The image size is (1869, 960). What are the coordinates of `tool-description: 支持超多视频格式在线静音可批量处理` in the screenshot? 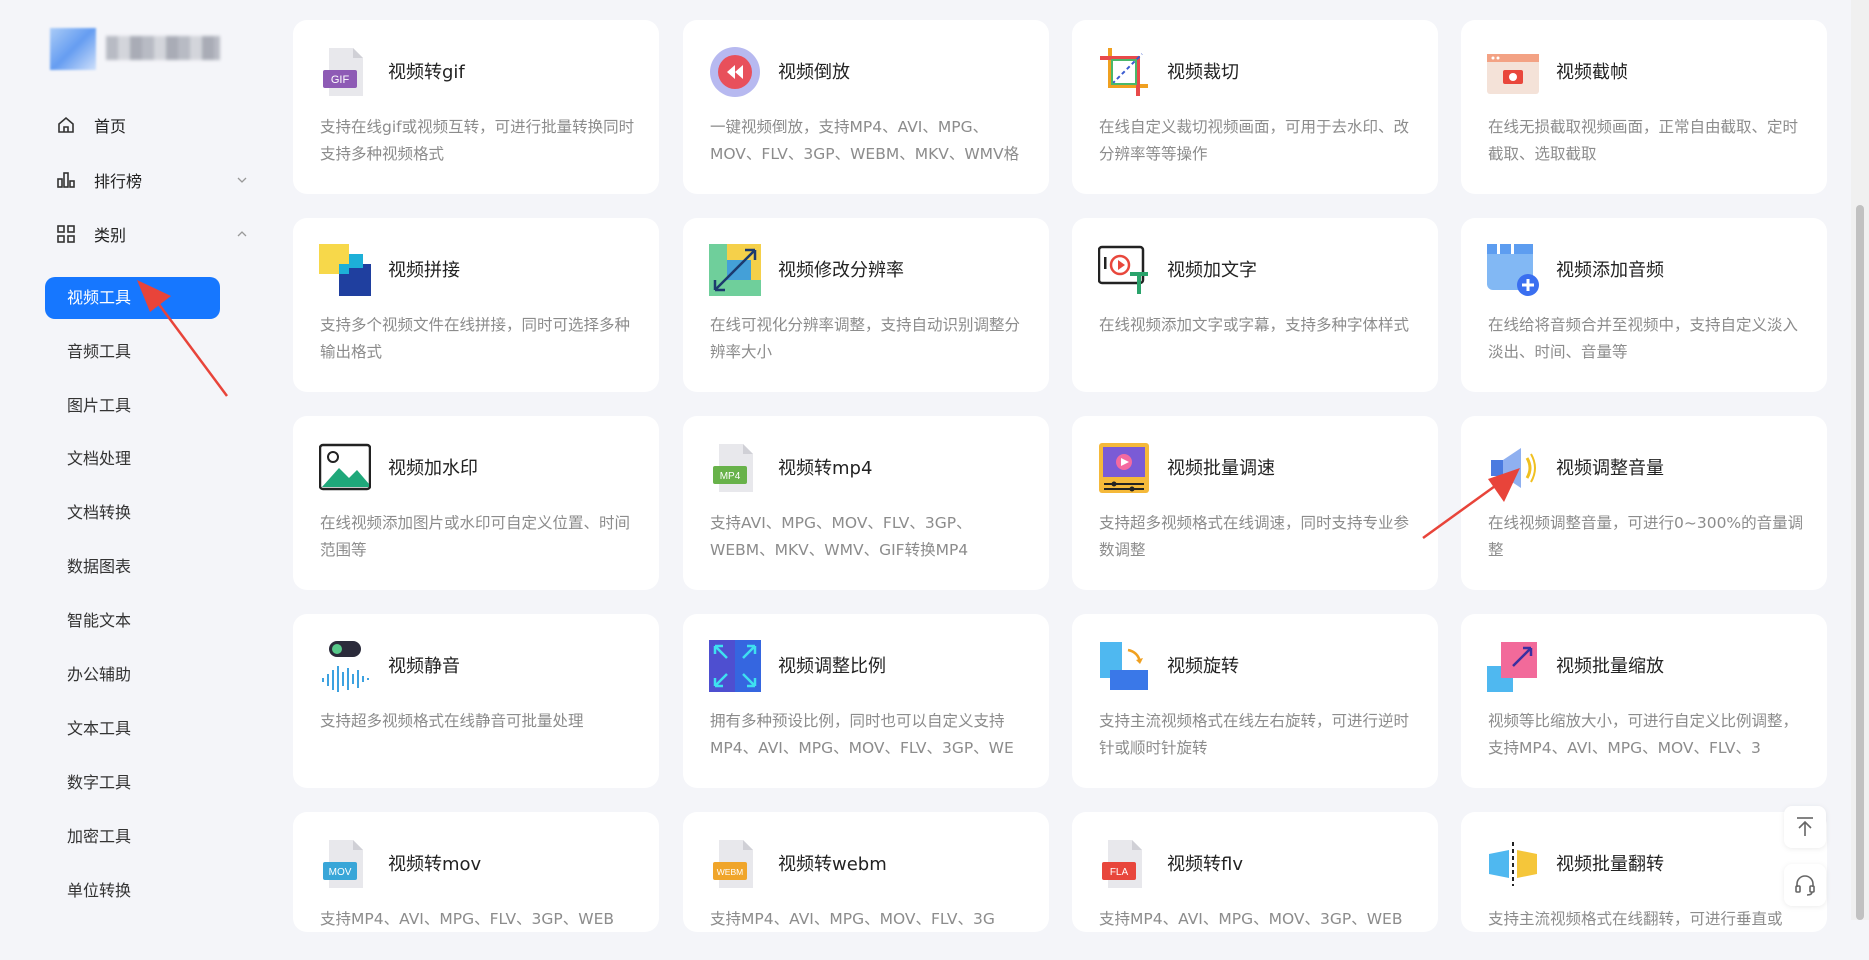 It's located at (452, 721).